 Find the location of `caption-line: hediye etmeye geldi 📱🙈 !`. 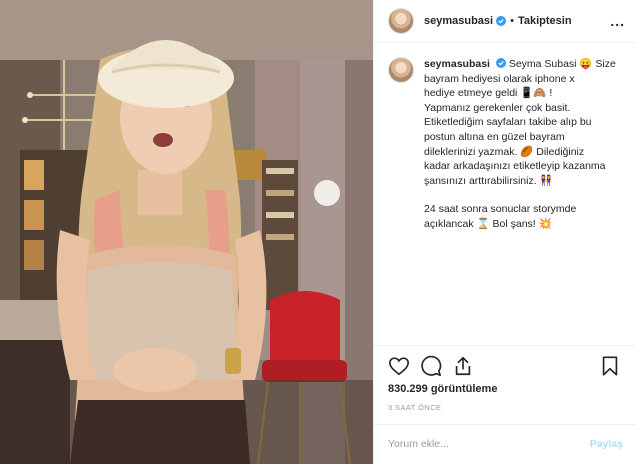

caption-line: hediye etmeye geldi 📱🙈 ! is located at coordinates (488, 93).